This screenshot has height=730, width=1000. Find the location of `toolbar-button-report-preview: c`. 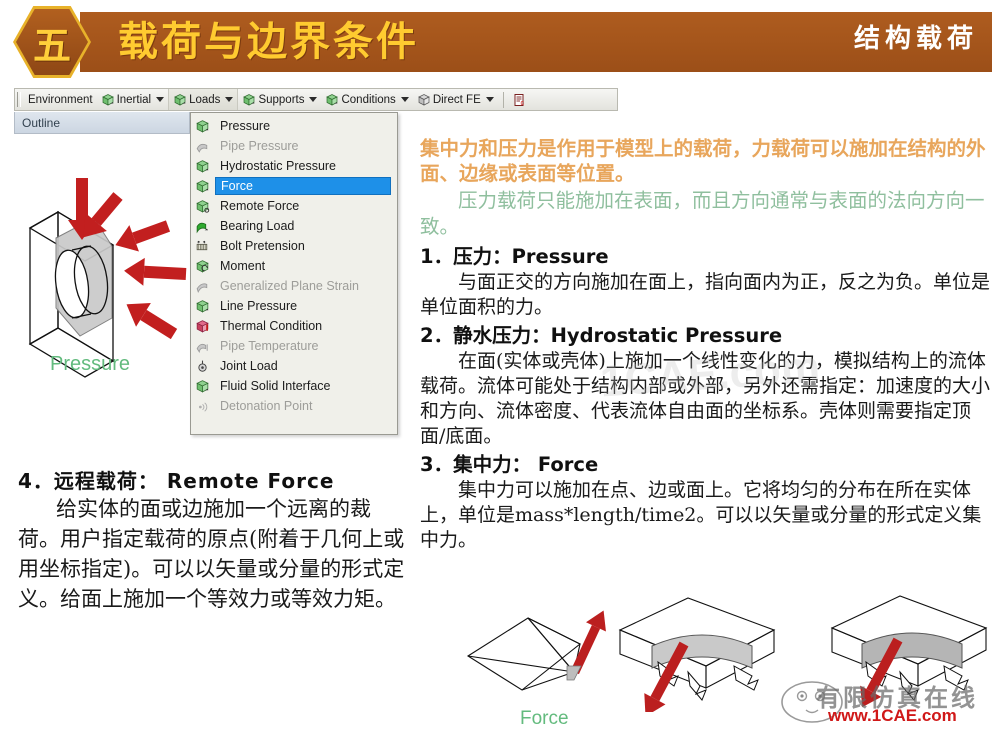

toolbar-button-report-preview: c is located at coordinates (520, 99).